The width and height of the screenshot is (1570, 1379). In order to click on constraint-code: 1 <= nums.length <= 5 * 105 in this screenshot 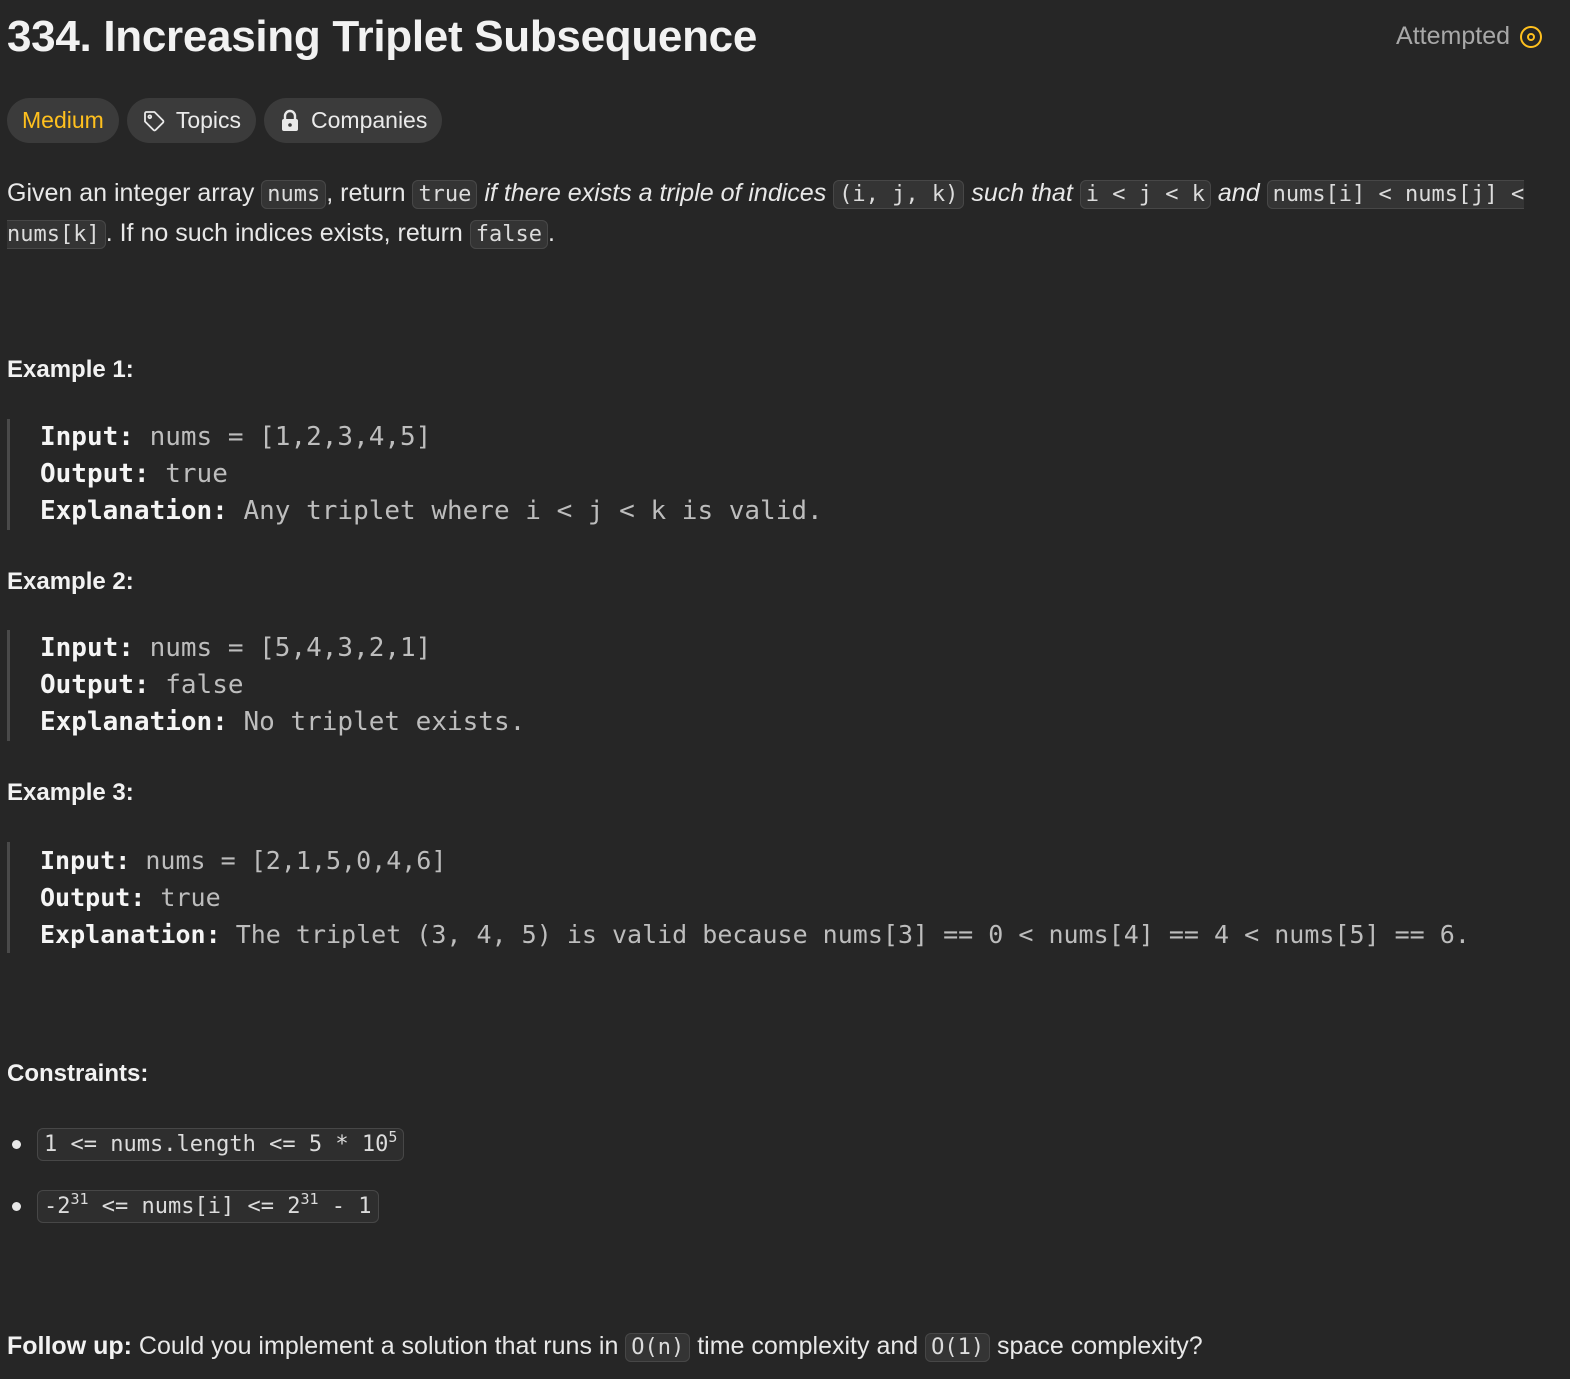, I will do `click(221, 1144)`.